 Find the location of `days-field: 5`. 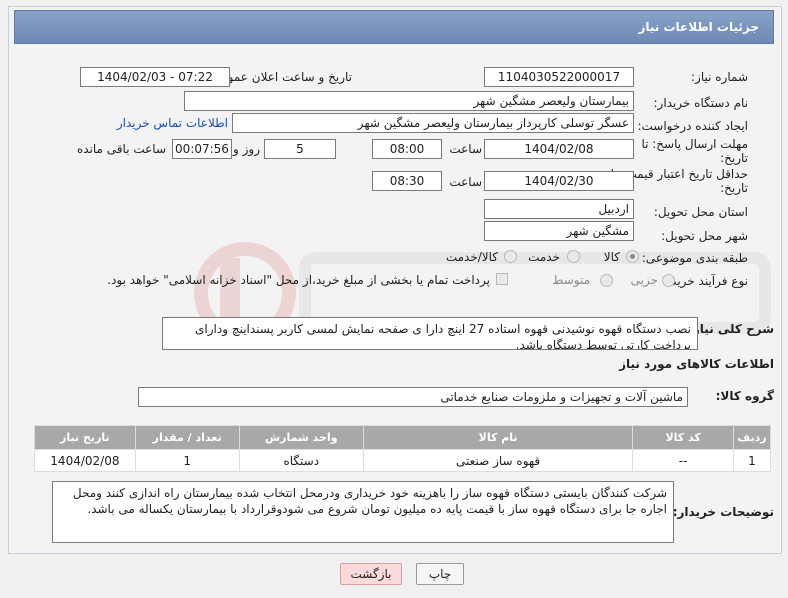

days-field: 5 is located at coordinates (300, 149).